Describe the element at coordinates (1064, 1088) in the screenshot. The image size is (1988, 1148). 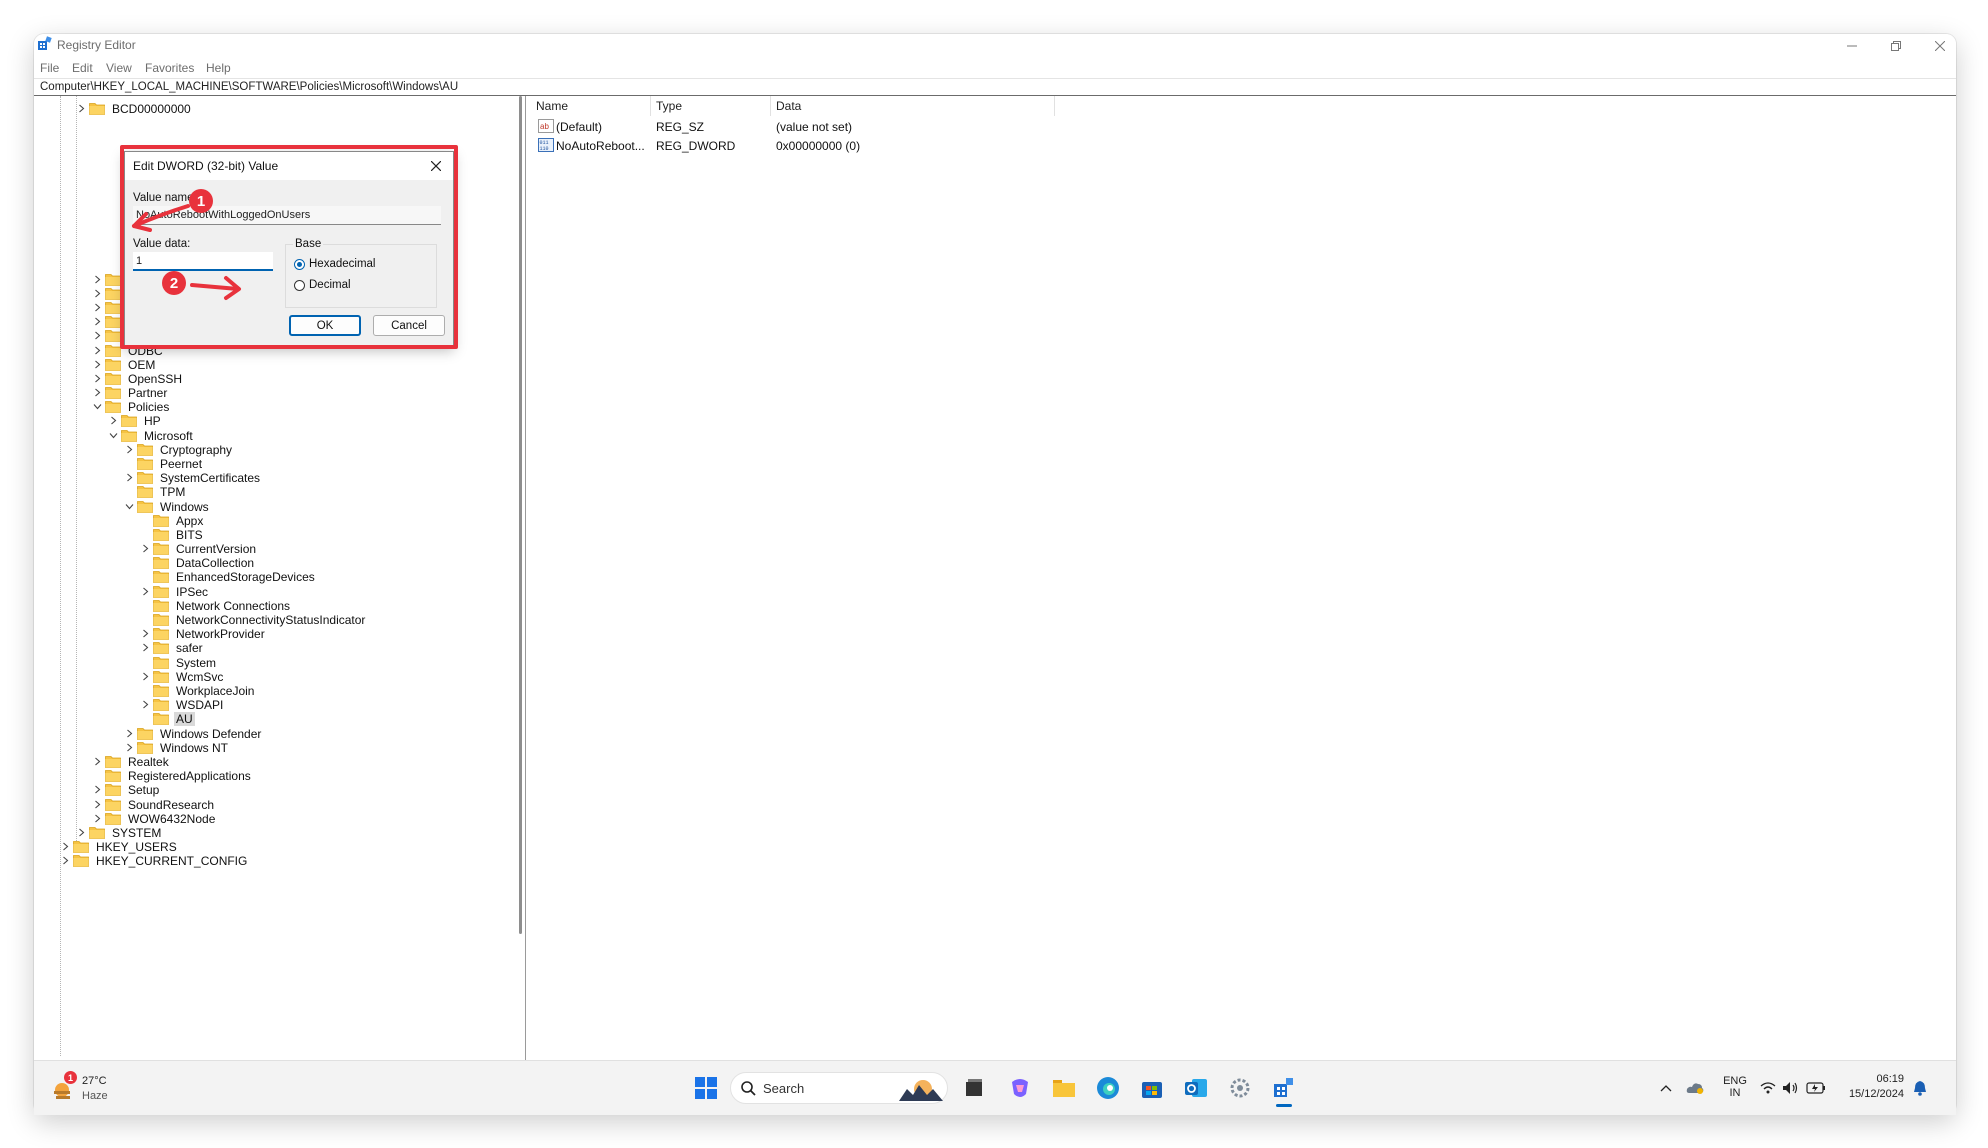
I see `file-explorer-button` at that location.